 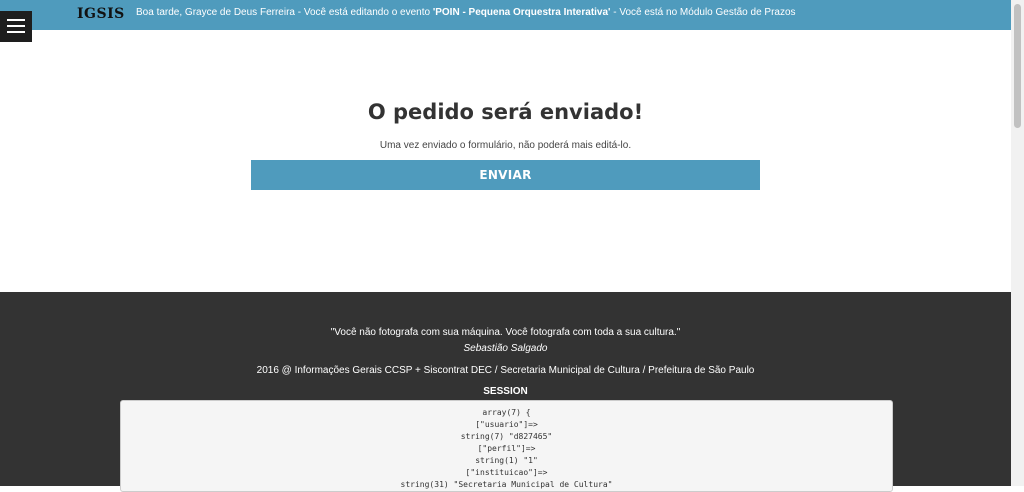 What do you see at coordinates (16, 20) in the screenshot?
I see `menu-bar-top` at bounding box center [16, 20].